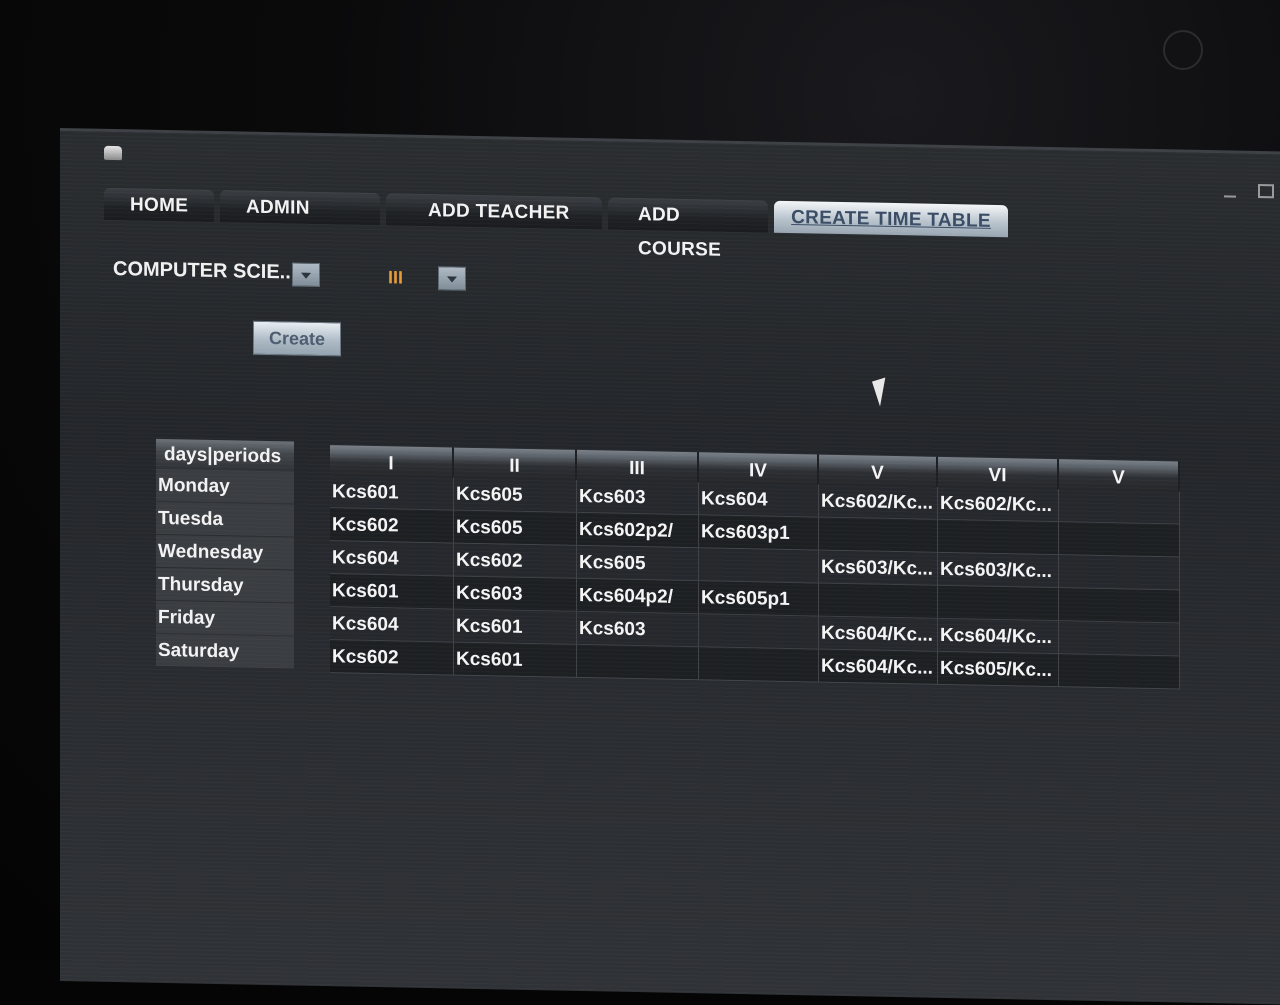 The height and width of the screenshot is (1005, 1280). Describe the element at coordinates (225, 519) in the screenshot. I see `day-label-tuesday: Tuesda` at that location.